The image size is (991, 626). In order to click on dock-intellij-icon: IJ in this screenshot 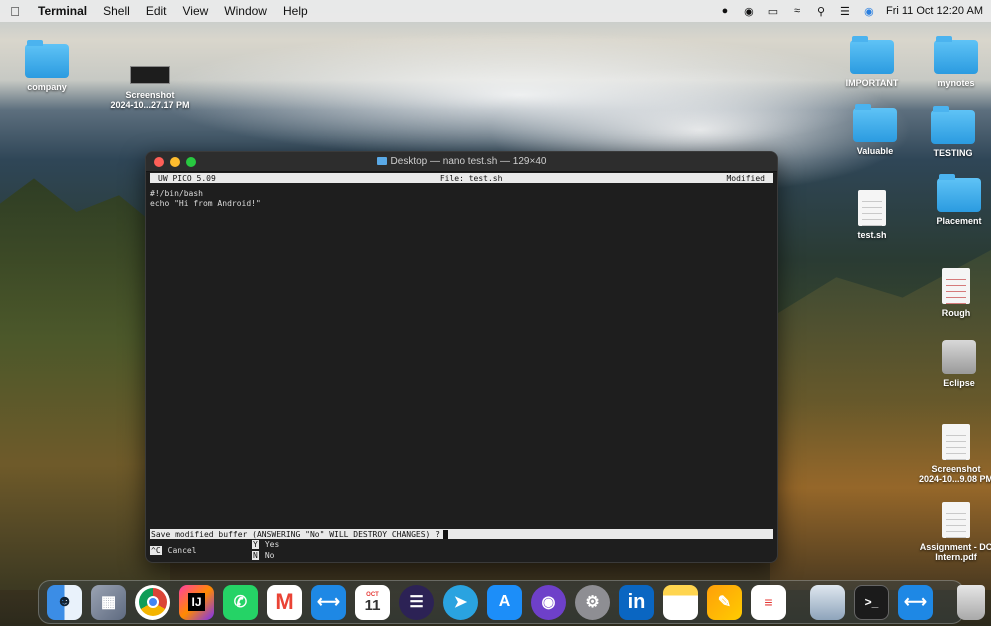, I will do `click(196, 602)`.